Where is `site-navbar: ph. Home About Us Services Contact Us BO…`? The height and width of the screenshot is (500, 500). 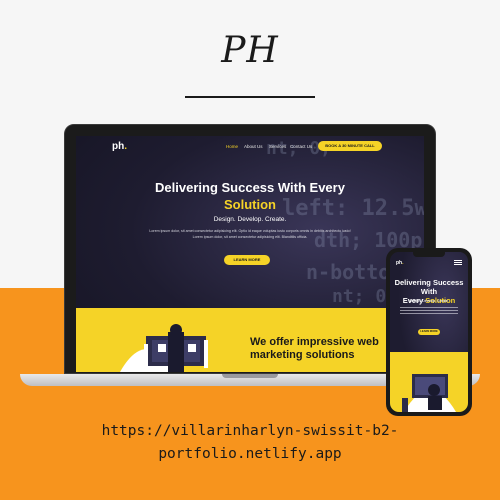 site-navbar: ph. Home About Us Services Contact Us BO… is located at coordinates (250, 146).